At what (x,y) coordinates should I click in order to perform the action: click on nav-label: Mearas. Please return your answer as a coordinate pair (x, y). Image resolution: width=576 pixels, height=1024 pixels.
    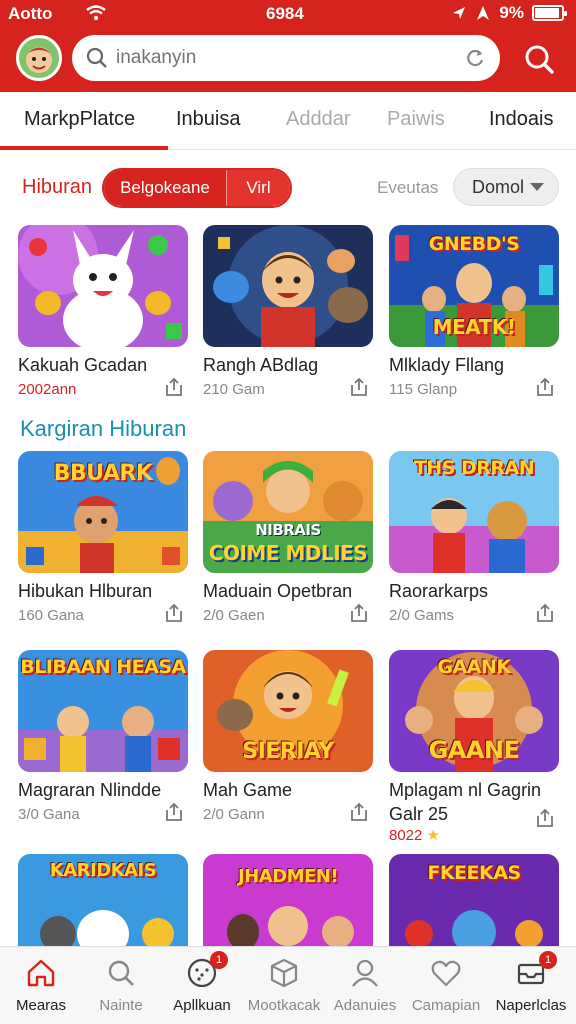
    Looking at the image, I should click on (41, 1005).